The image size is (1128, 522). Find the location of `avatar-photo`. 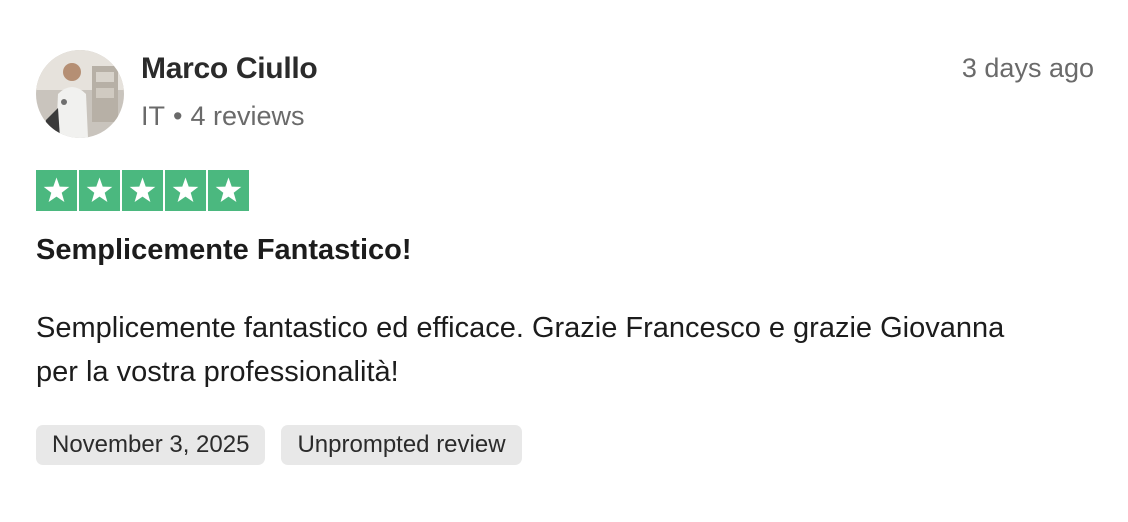

avatar-photo is located at coordinates (80, 94).